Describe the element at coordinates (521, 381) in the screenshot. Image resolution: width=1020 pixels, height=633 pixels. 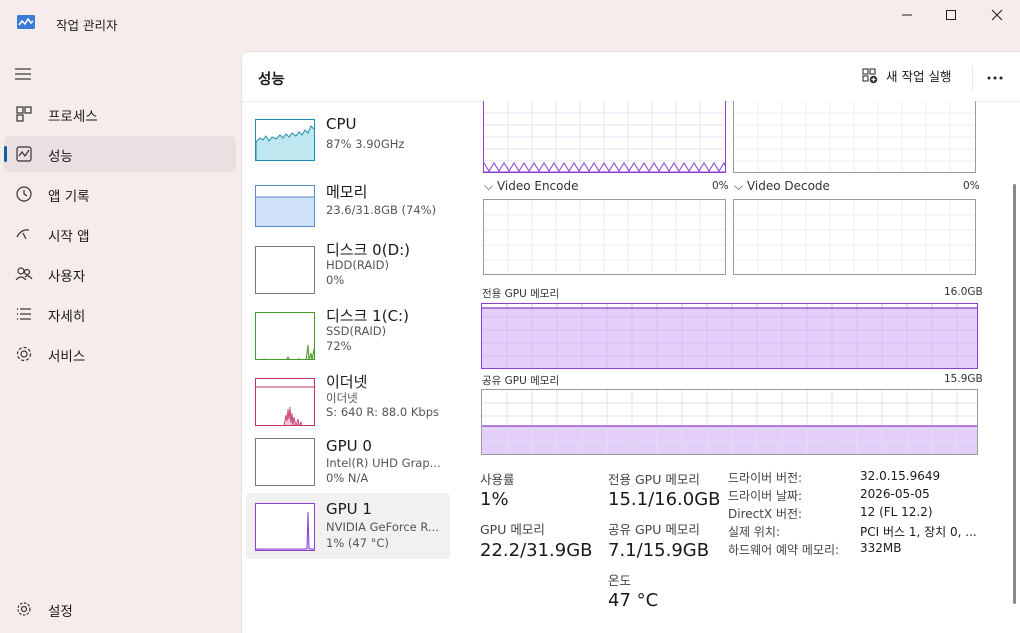
I see `shared-memory-label: 공유 GPU 메모리` at that location.